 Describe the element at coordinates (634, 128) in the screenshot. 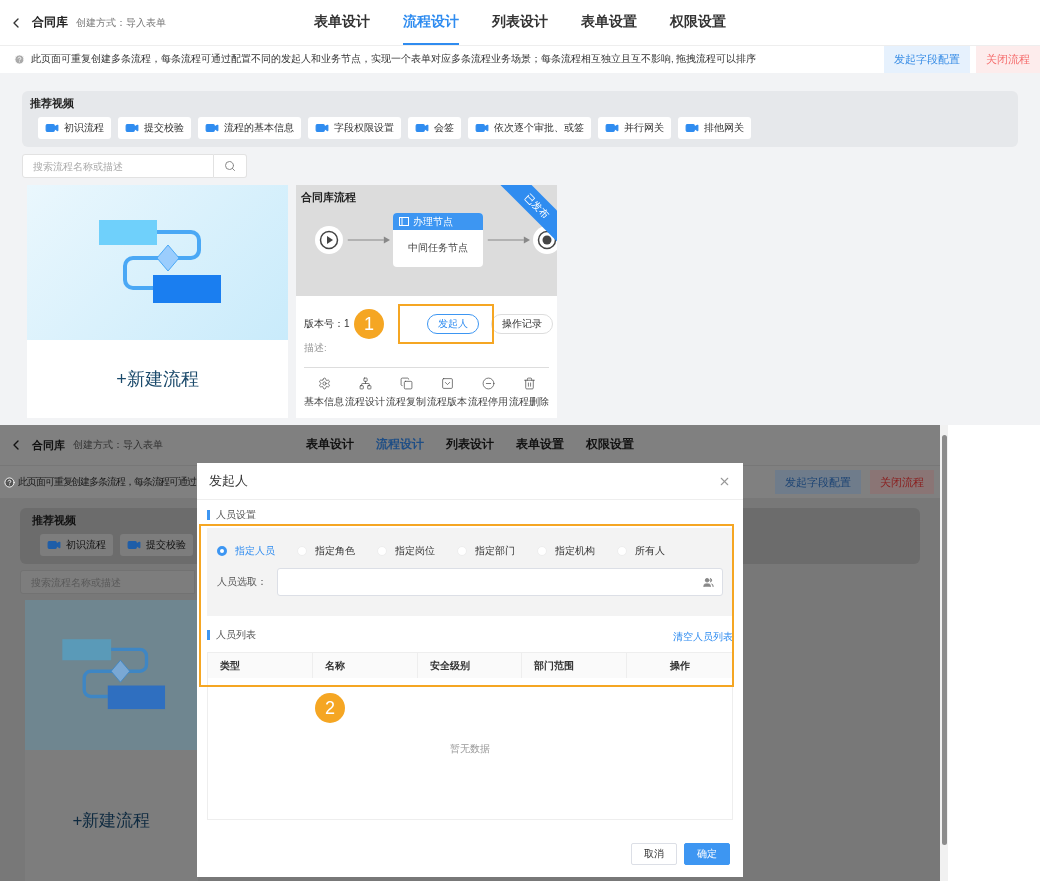

I see `video-chip: 并行网关` at that location.